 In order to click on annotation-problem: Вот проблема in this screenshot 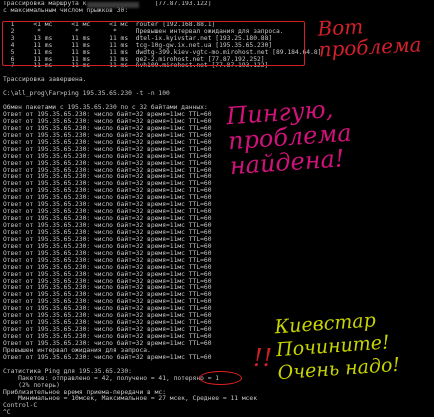, I will do `click(369, 38)`.